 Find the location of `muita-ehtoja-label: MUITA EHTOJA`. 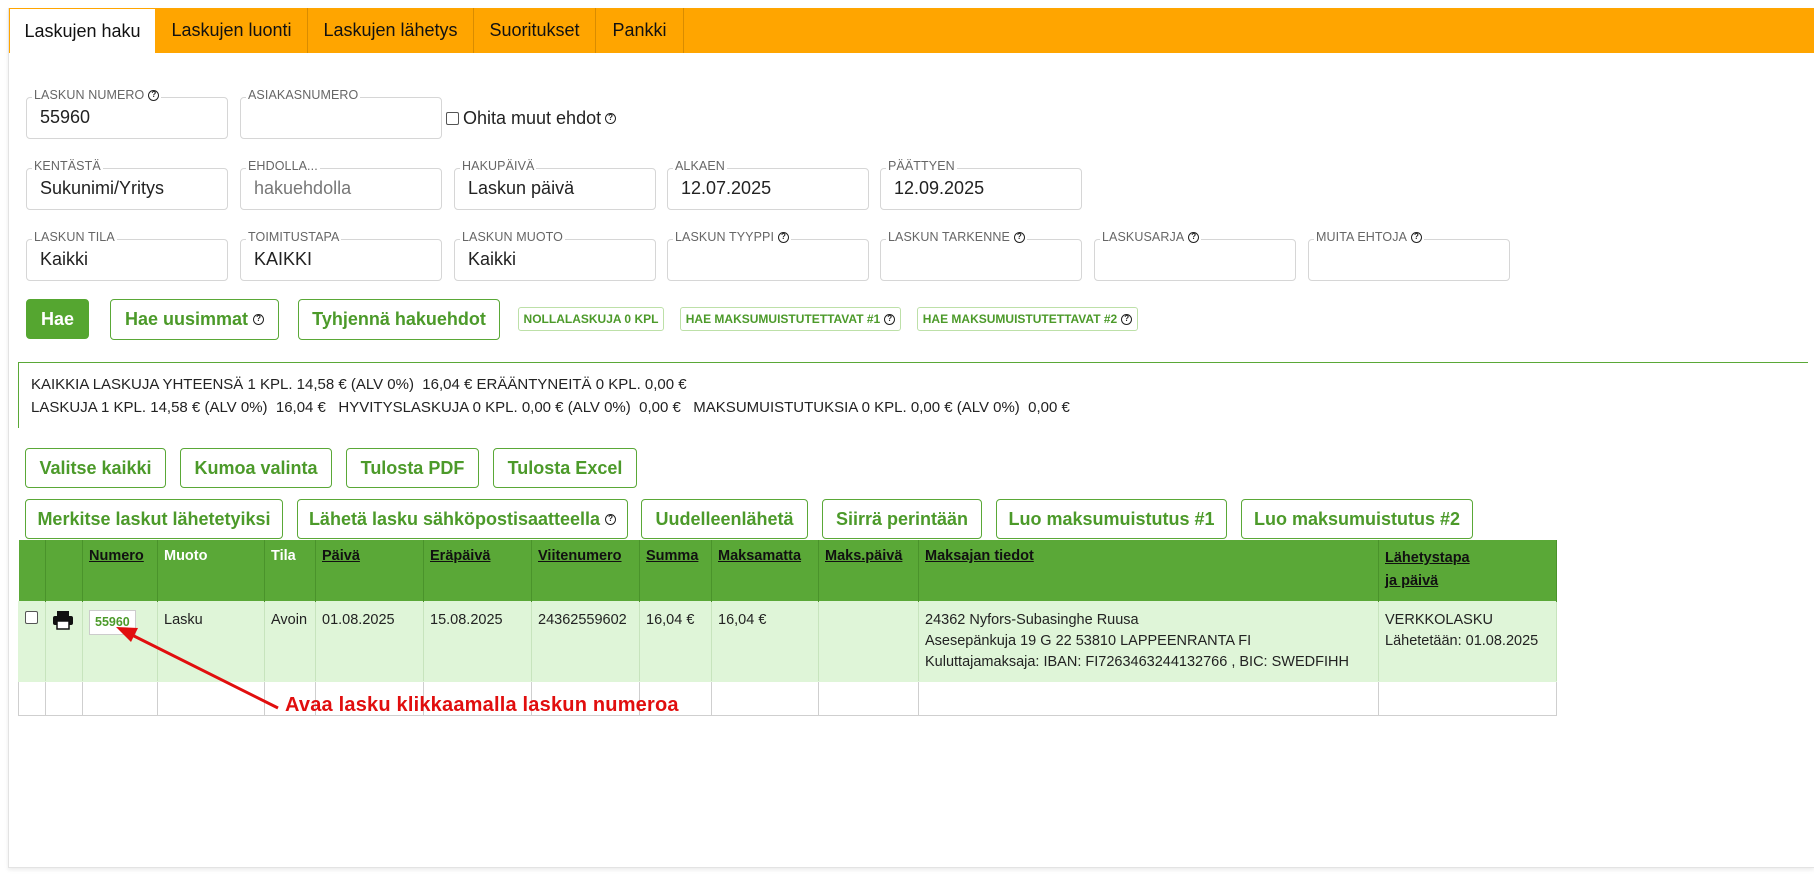

muita-ehtoja-label: MUITA EHTOJA is located at coordinates (1362, 237).